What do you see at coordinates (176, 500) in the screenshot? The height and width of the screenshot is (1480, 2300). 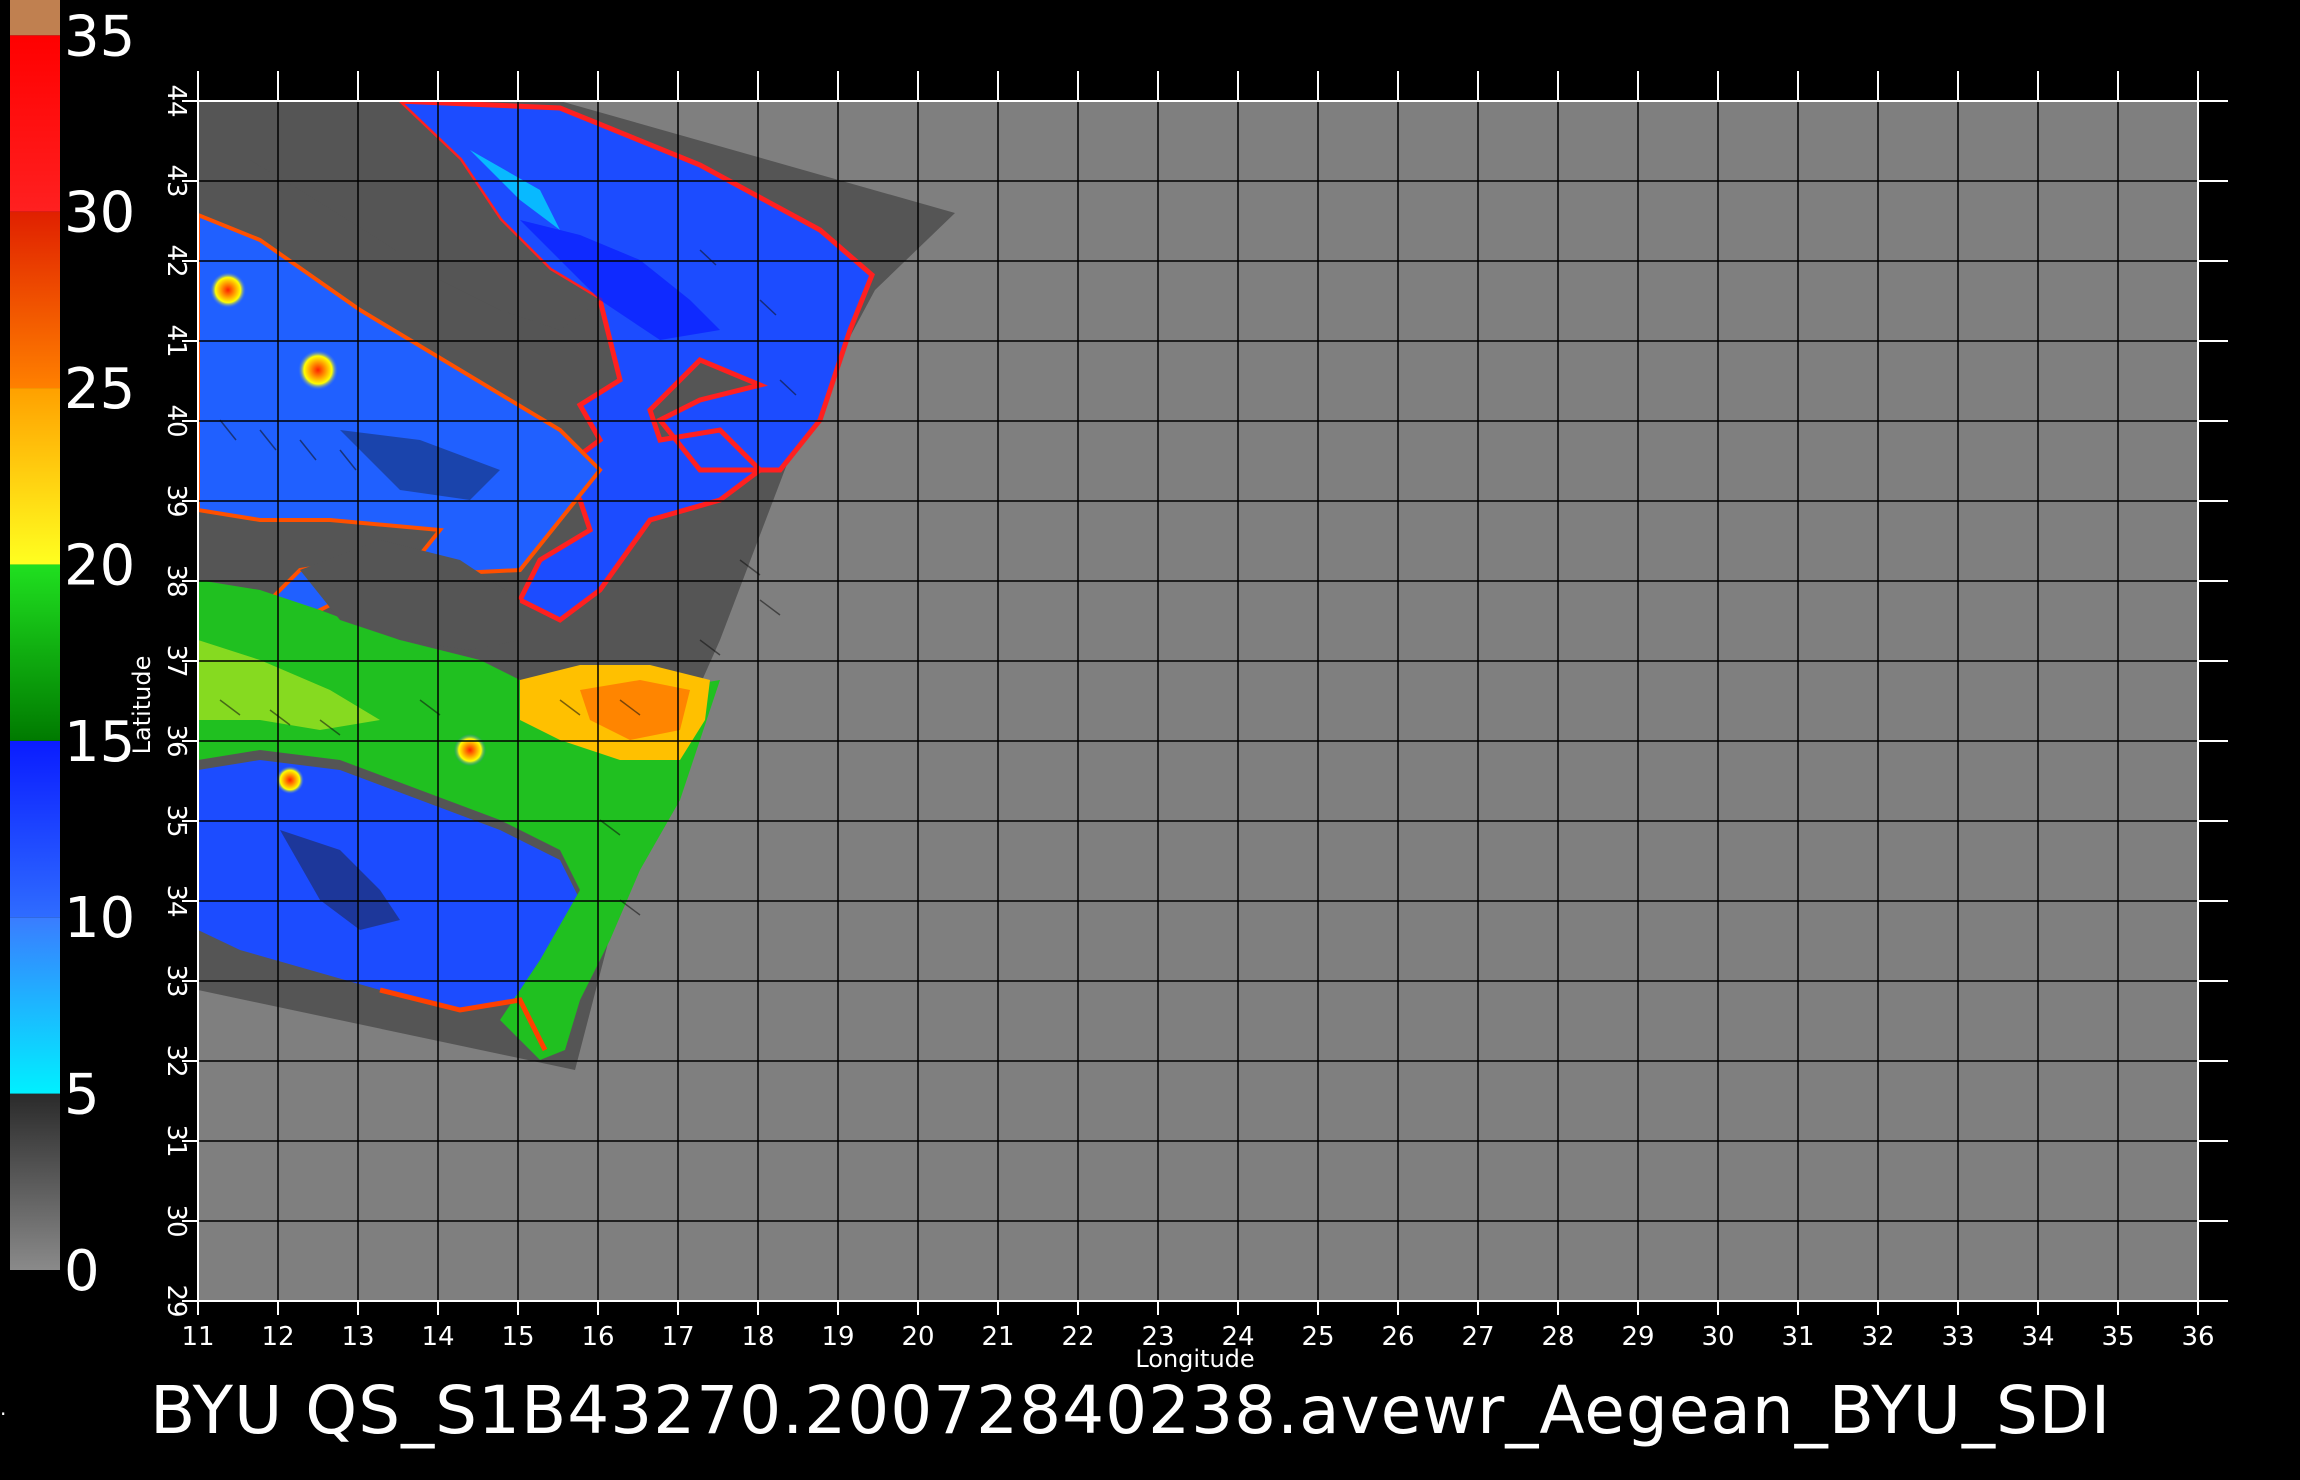 I see `lat-tick-label: 39` at bounding box center [176, 500].